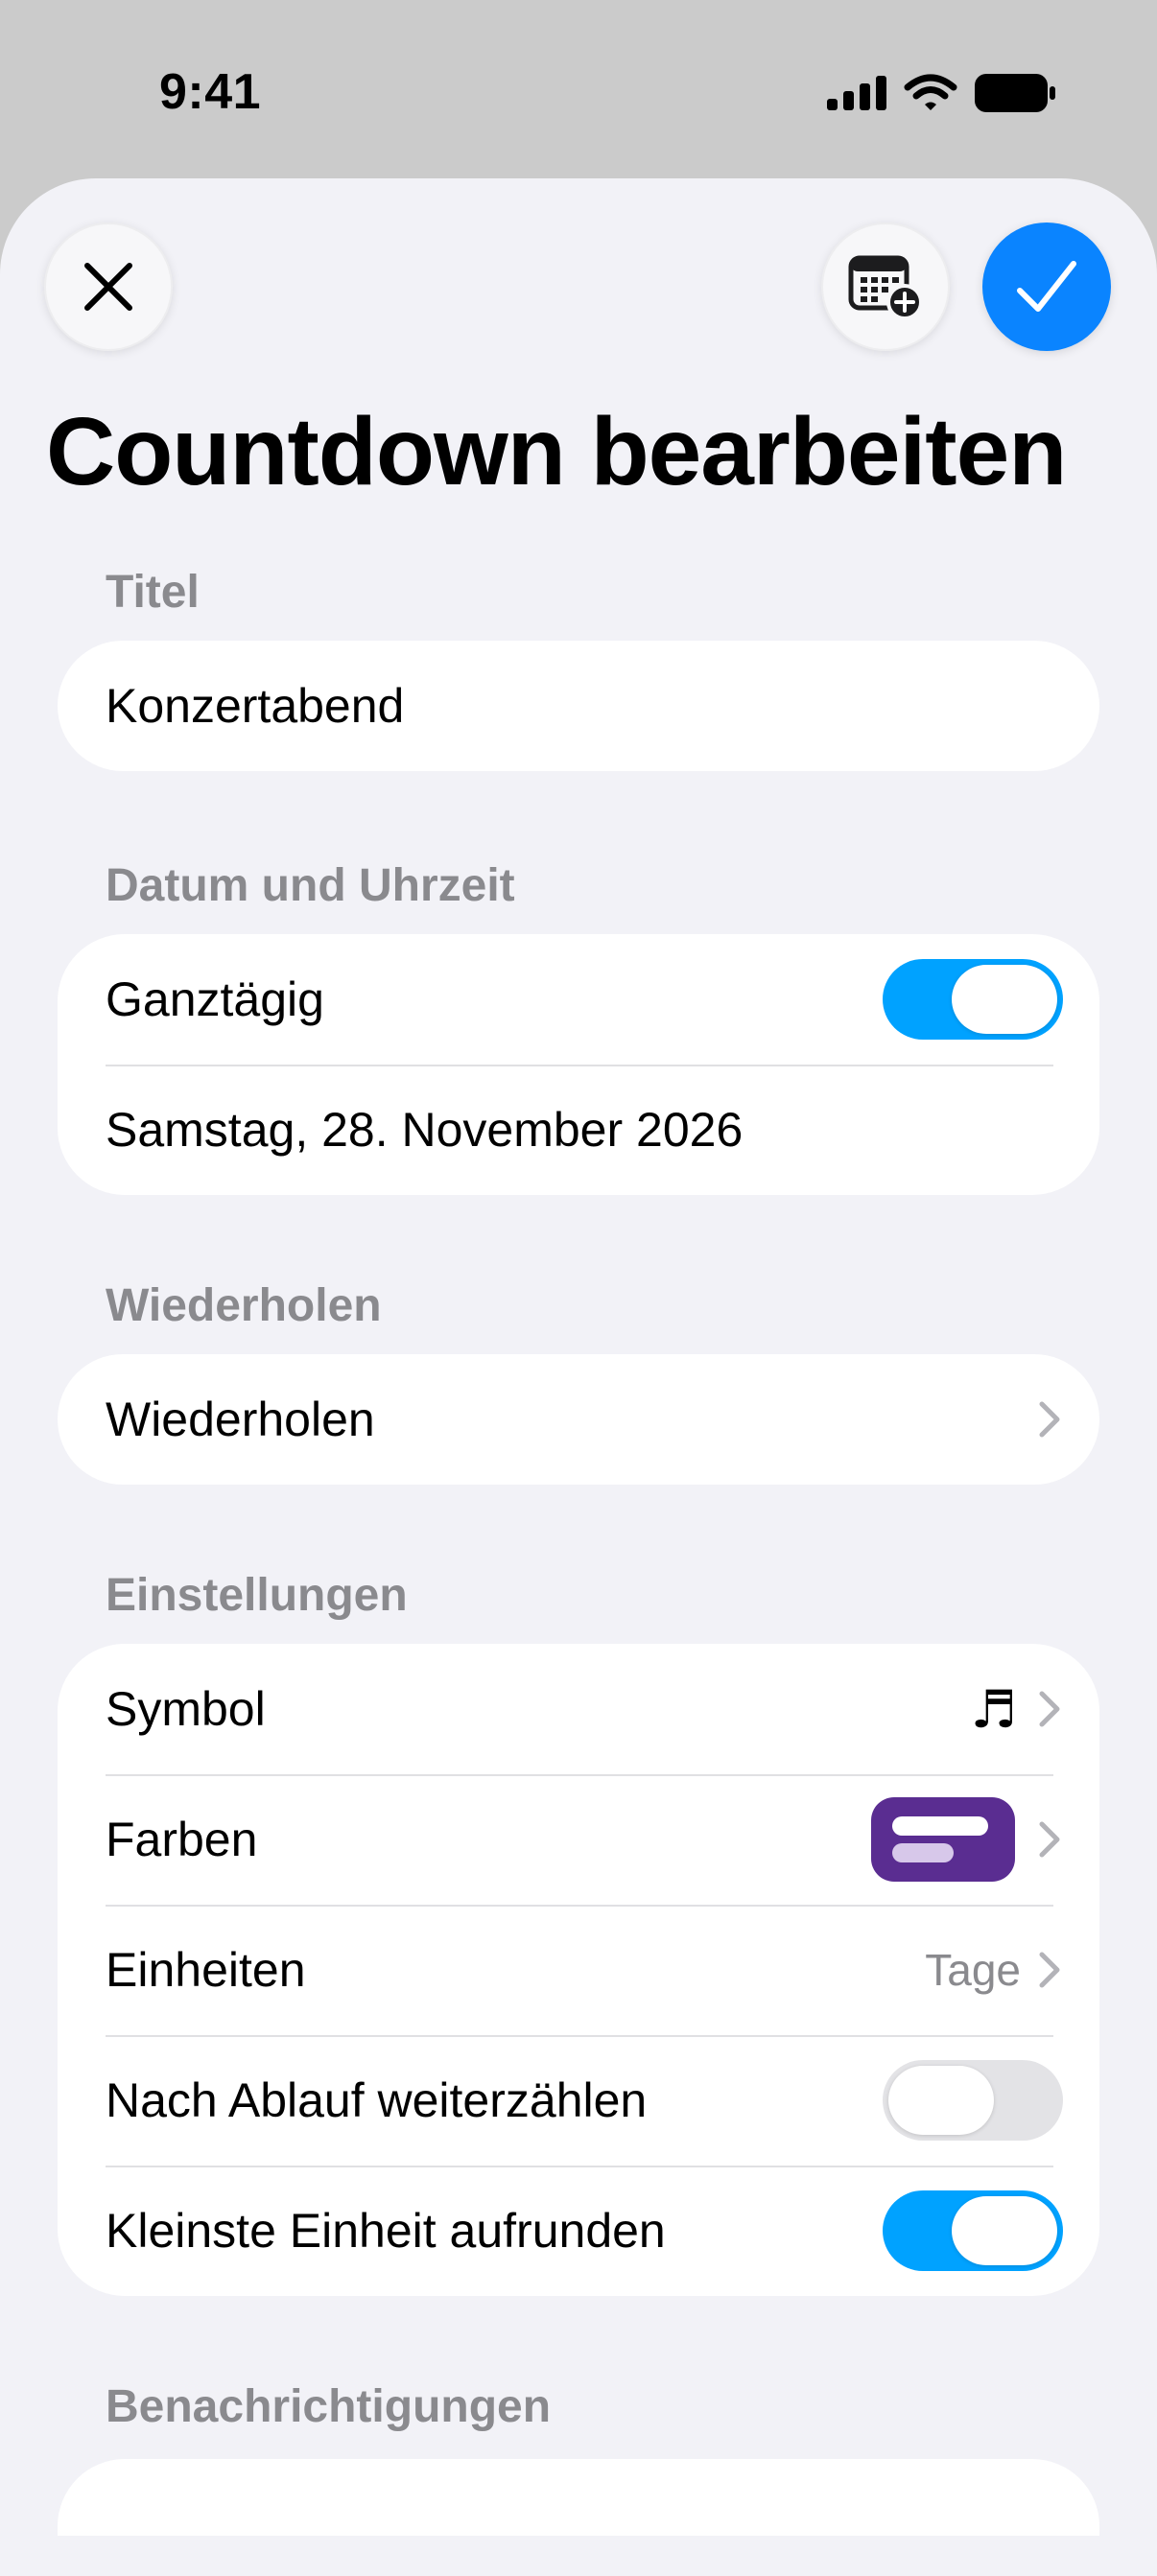 The width and height of the screenshot is (1157, 2576). What do you see at coordinates (973, 2230) in the screenshot?
I see `round-up-toggle` at bounding box center [973, 2230].